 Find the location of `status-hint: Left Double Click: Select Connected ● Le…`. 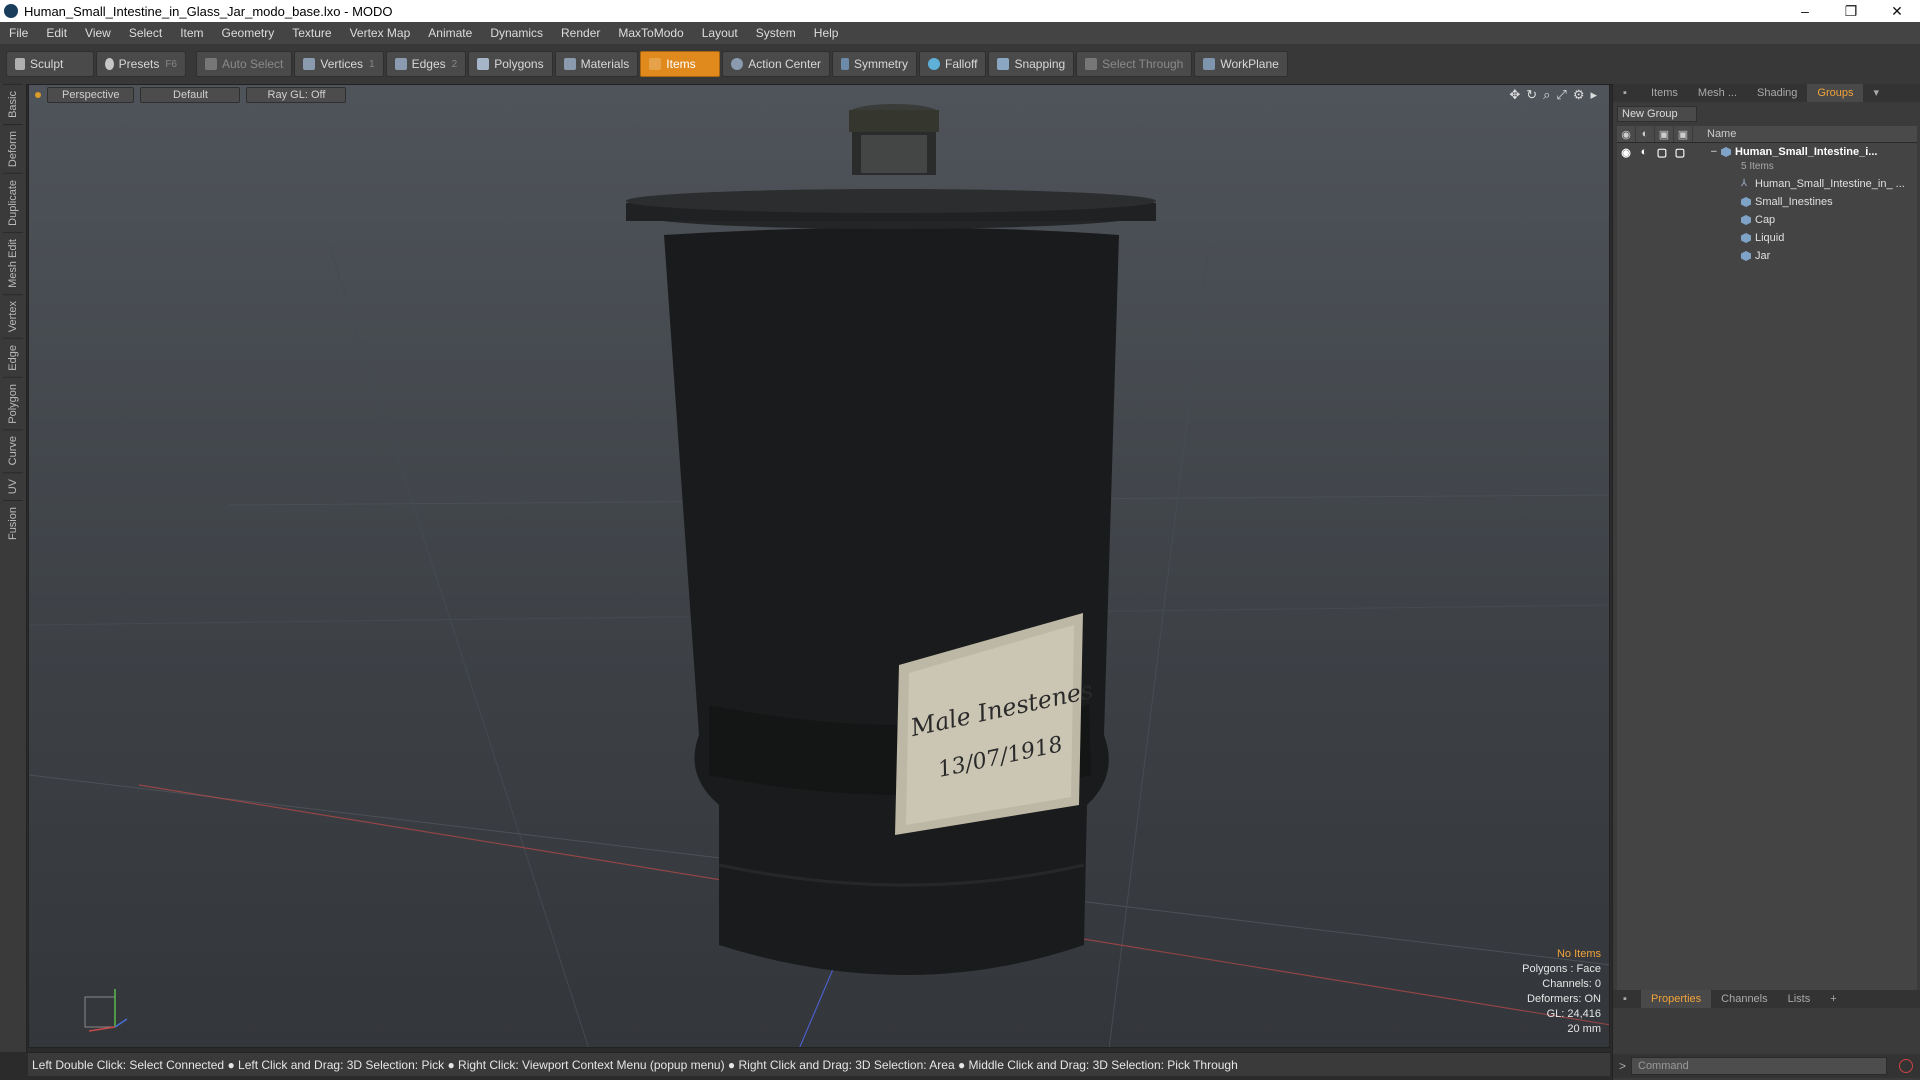

status-hint: Left Double Click: Select Connected ● Le… is located at coordinates (635, 1064).